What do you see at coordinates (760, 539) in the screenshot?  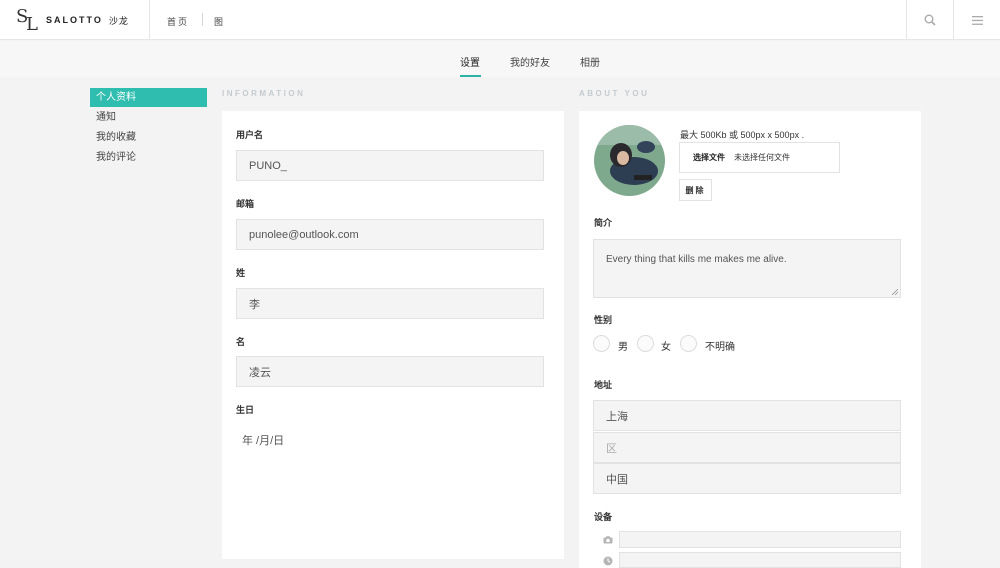 I see `device-input-camera` at bounding box center [760, 539].